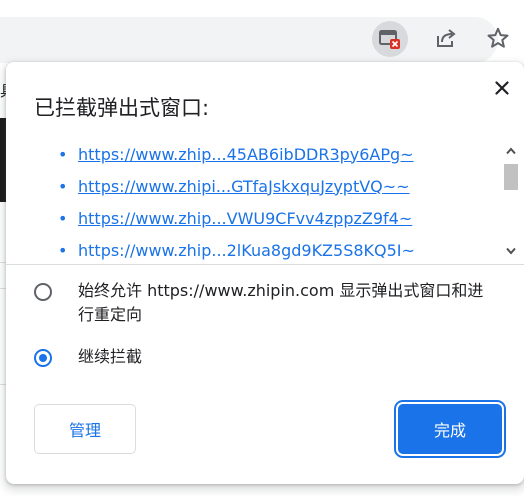  I want to click on blocked-url-link: https://www.zhip...2lKua8gd9KZ5S8KQ5I~, so click(246, 250).